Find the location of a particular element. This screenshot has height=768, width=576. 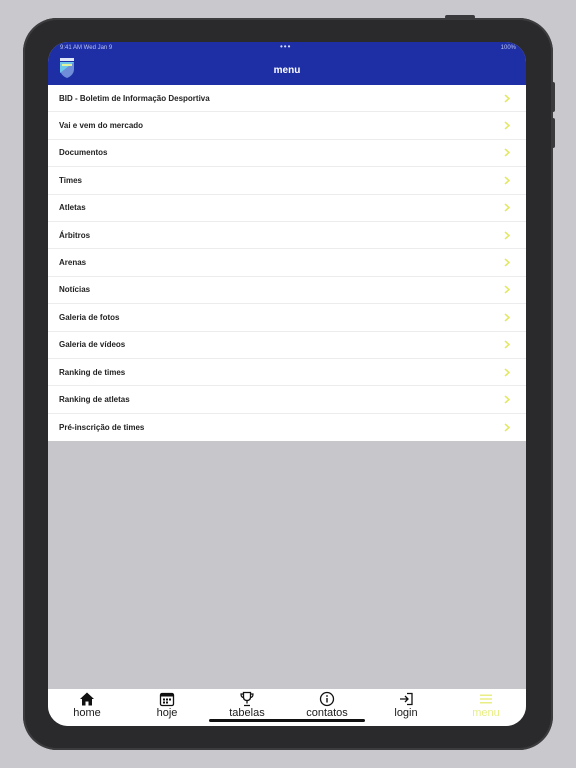

menu-item-label: Documentos is located at coordinates (83, 153).